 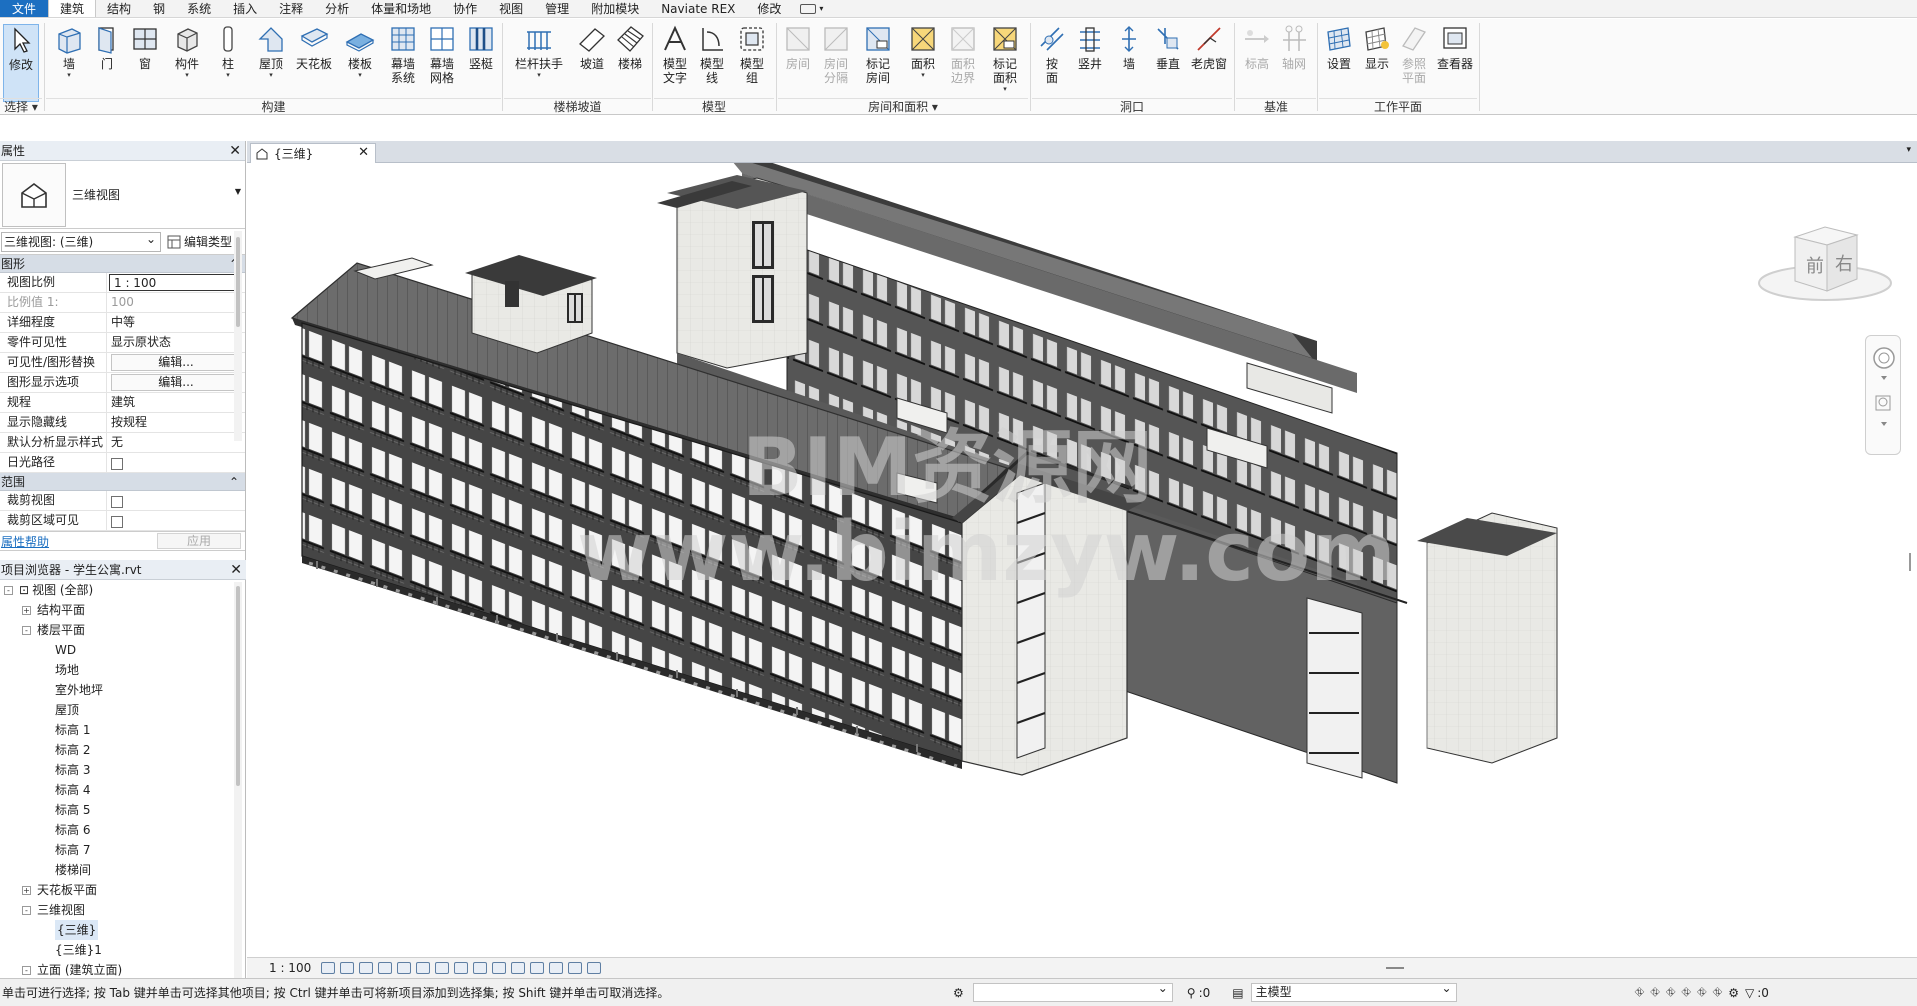 What do you see at coordinates (1655, 992) in the screenshot?
I see `select-underlay-icon: ⛗` at bounding box center [1655, 992].